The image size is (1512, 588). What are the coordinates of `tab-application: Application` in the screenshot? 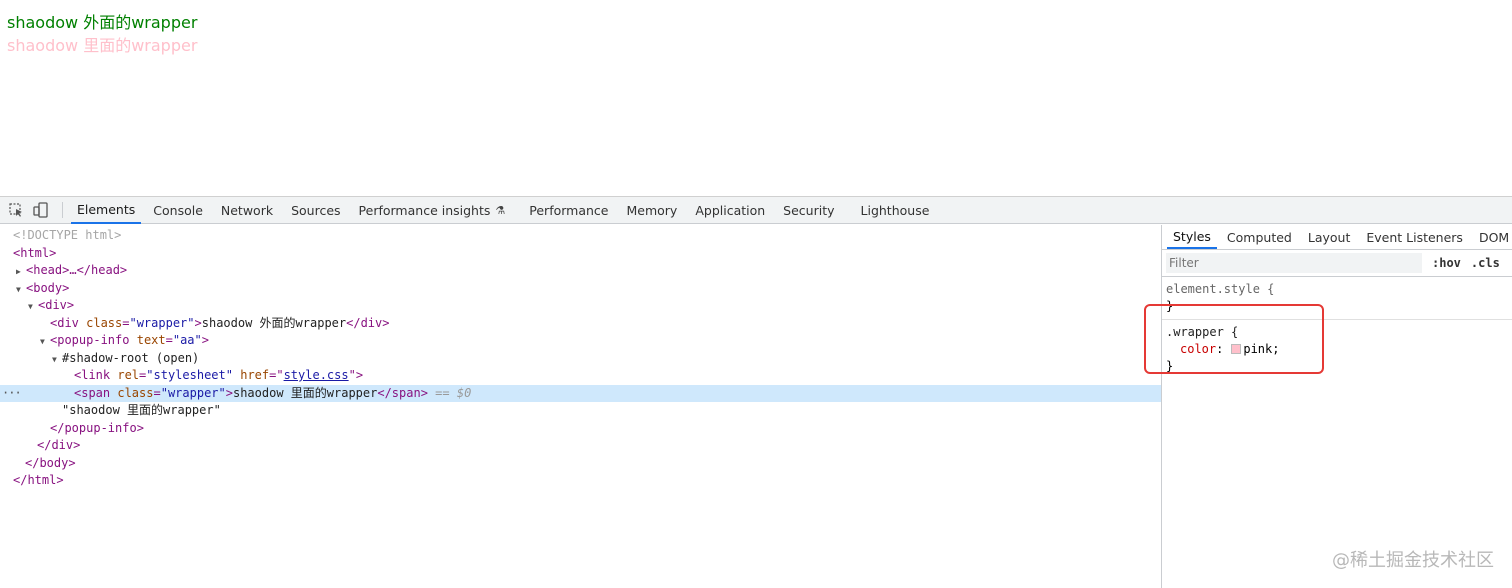 It's located at (730, 210).